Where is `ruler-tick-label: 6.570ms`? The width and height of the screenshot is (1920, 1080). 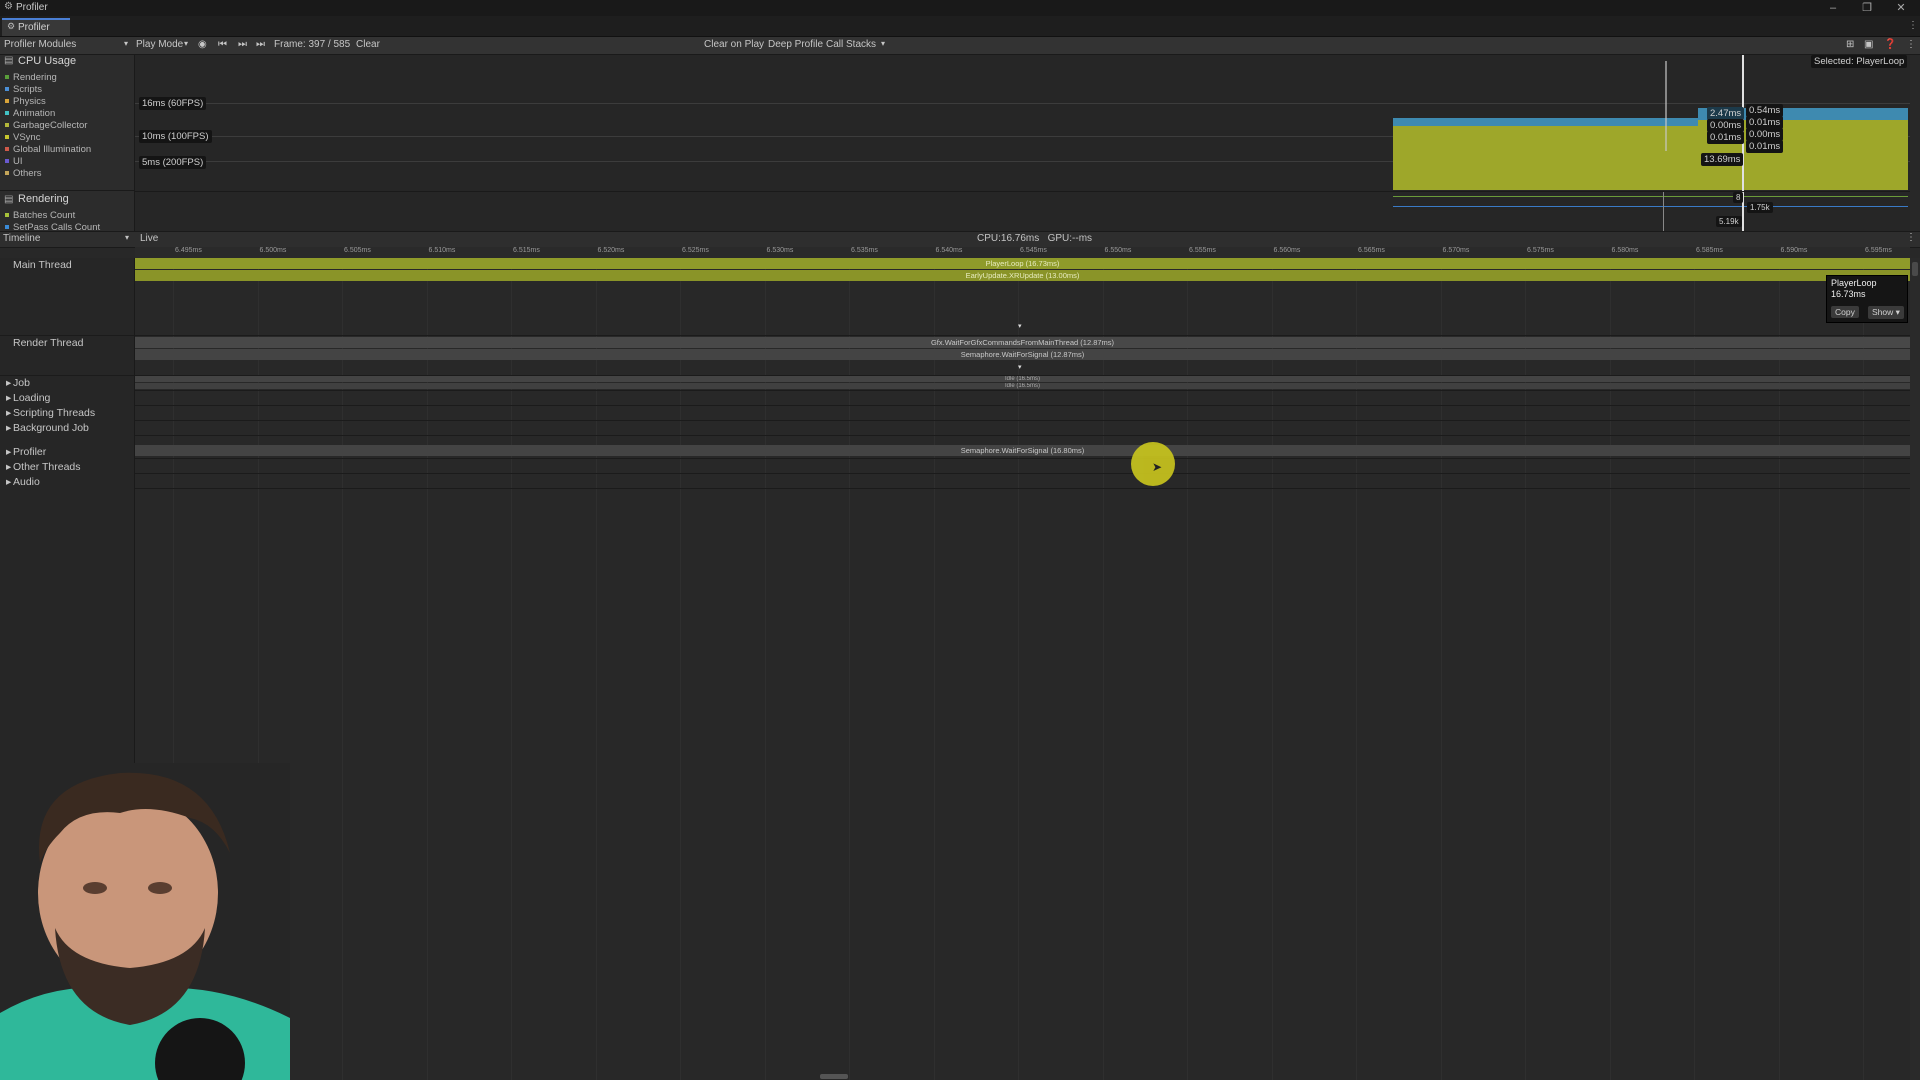
ruler-tick-label: 6.570ms is located at coordinates (1456, 250).